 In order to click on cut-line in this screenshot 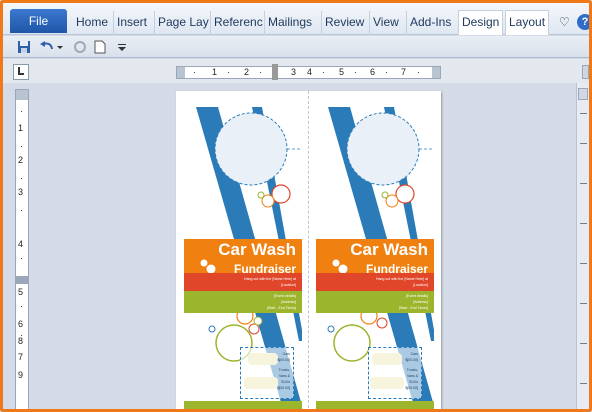, I will do `click(308, 250)`.